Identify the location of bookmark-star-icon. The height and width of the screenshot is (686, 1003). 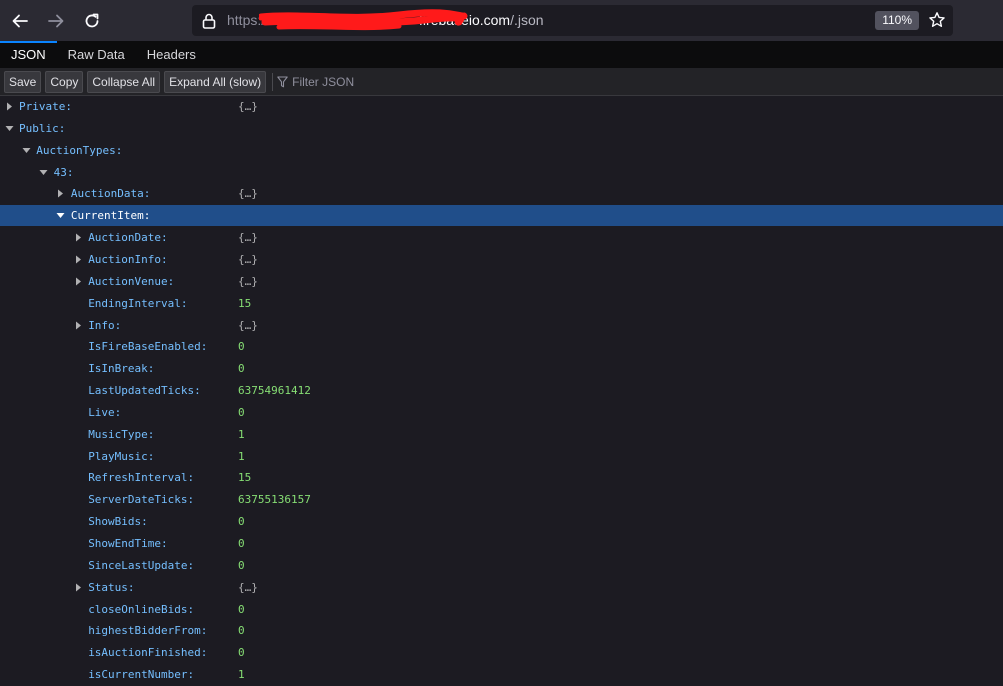
(937, 20).